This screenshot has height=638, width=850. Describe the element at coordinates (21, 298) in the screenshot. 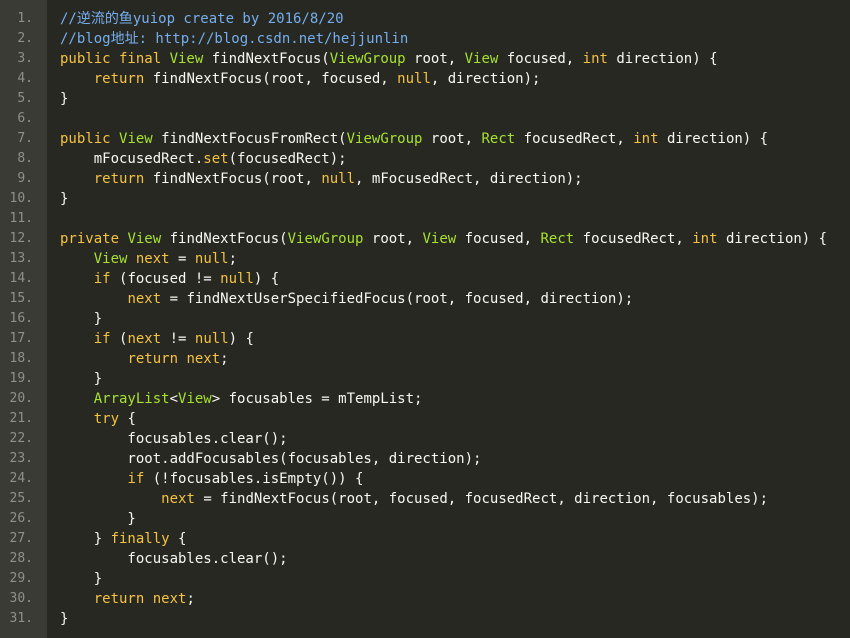

I see `line-number: 15.` at that location.